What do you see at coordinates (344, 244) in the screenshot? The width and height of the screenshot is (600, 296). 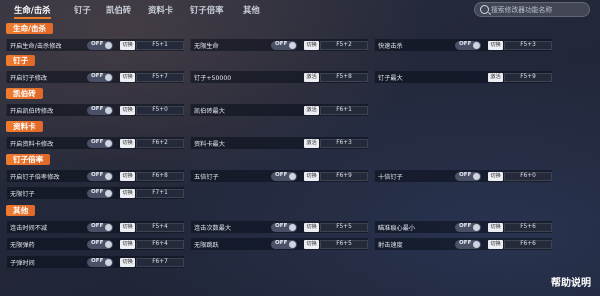 I see `hotkey-field: F6+5` at bounding box center [344, 244].